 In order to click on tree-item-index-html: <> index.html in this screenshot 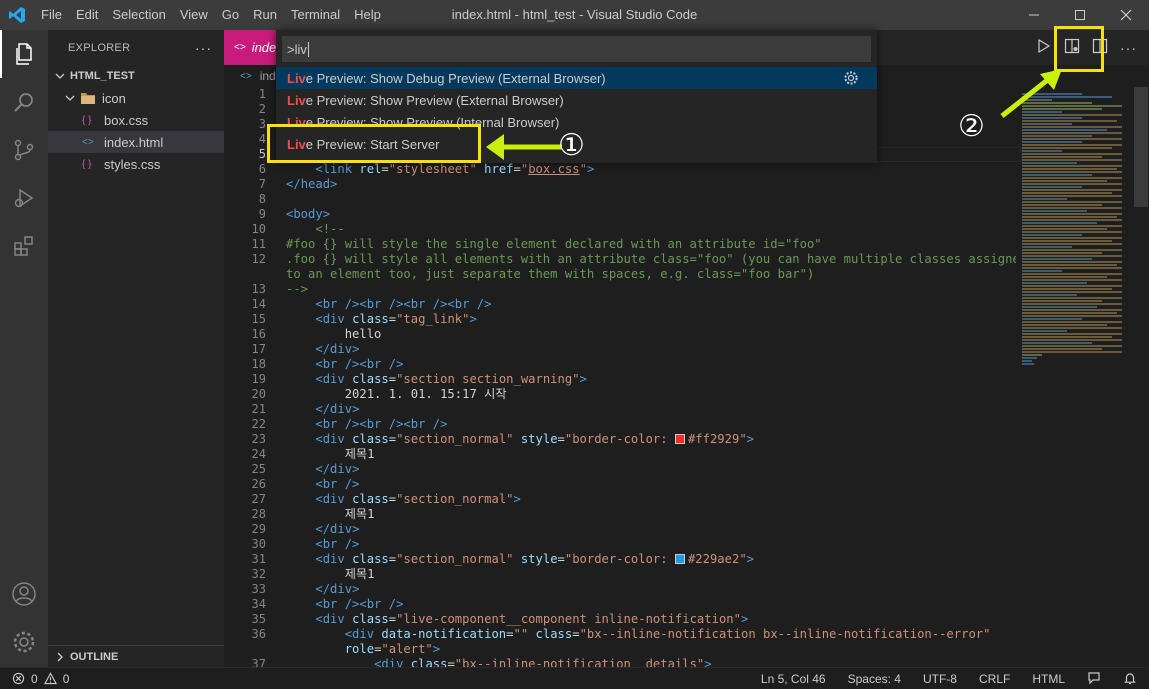, I will do `click(136, 142)`.